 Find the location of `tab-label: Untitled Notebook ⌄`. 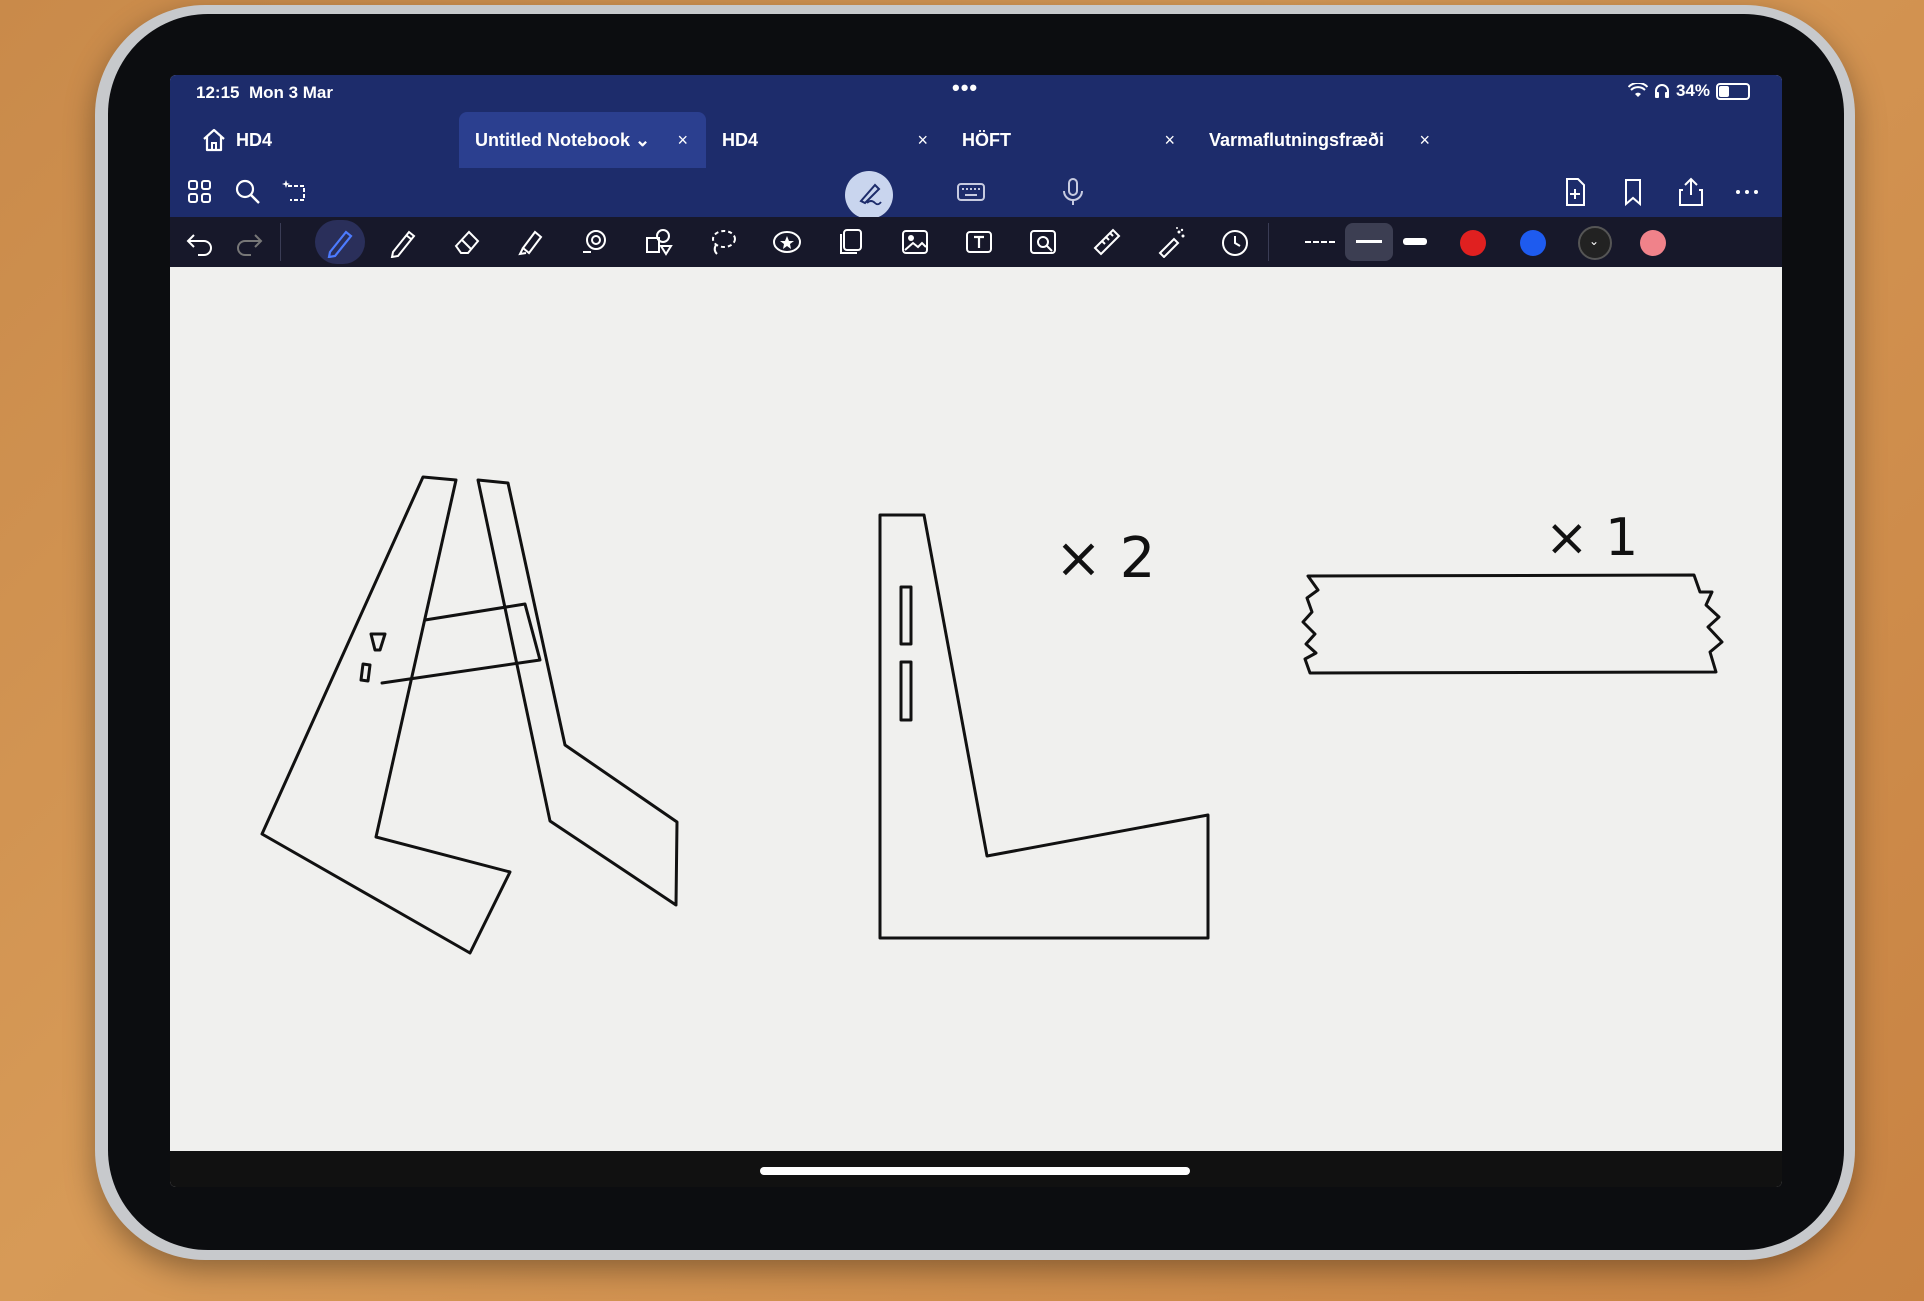

tab-label: Untitled Notebook ⌄ is located at coordinates (562, 140).